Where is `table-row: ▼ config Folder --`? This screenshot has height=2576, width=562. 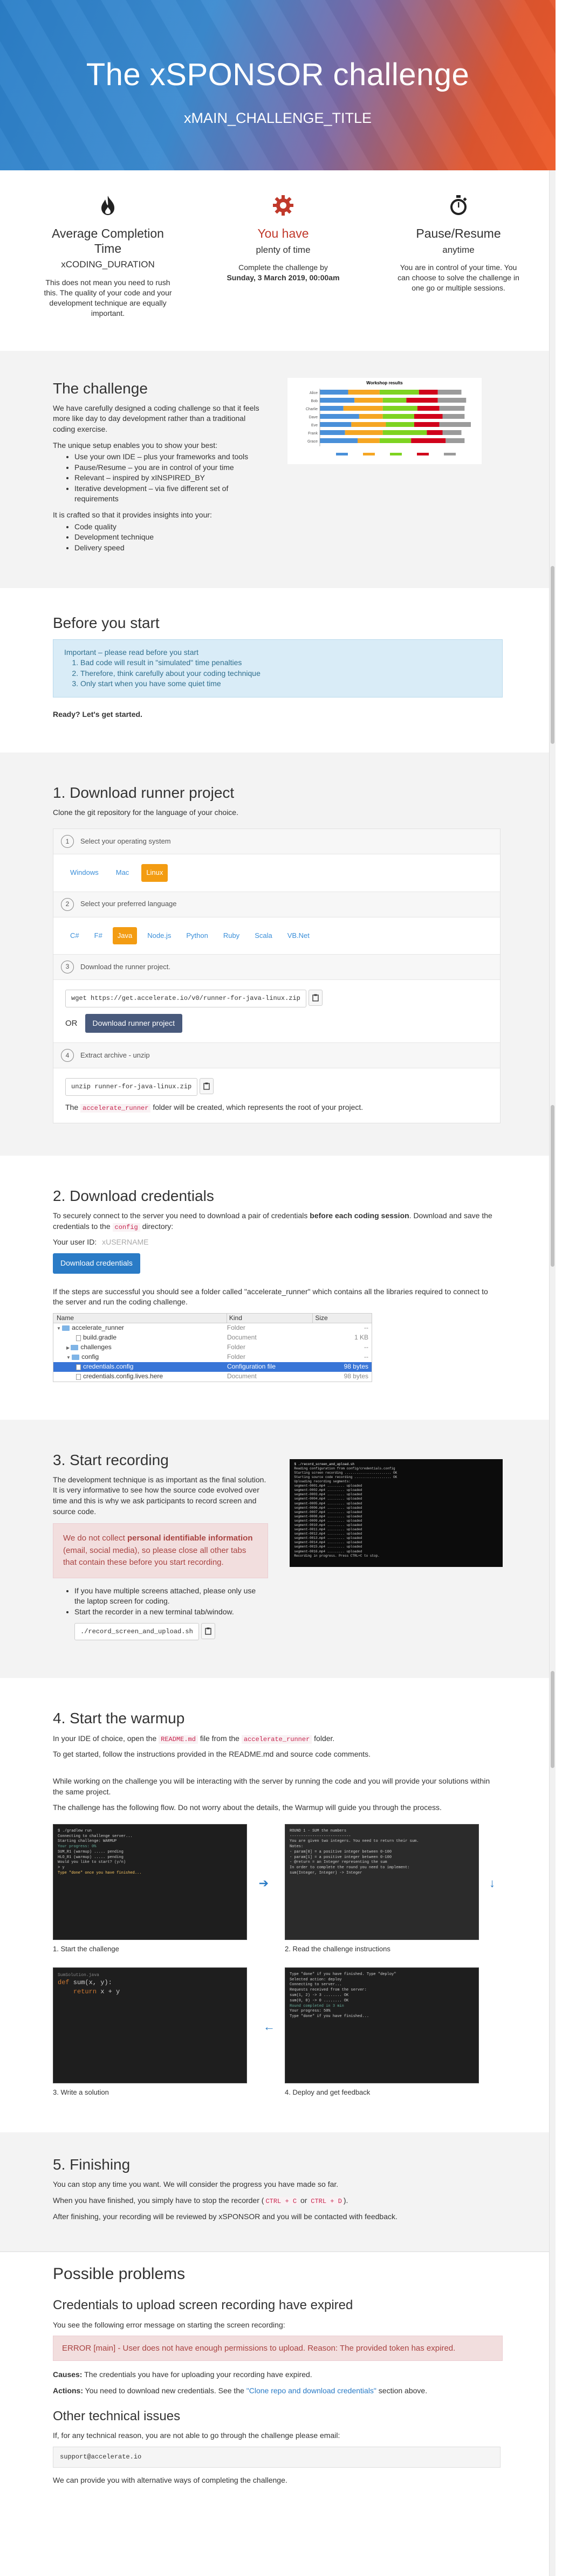 table-row: ▼ config Folder -- is located at coordinates (212, 1357).